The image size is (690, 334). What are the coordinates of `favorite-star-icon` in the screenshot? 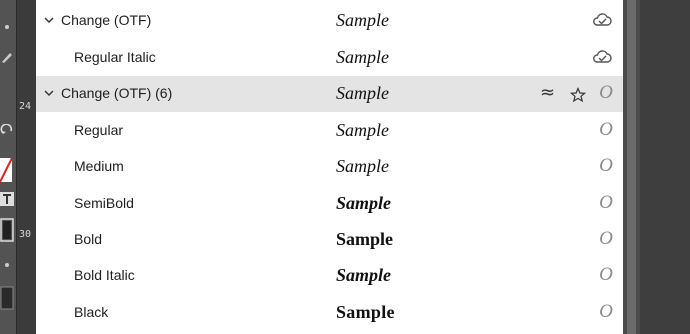 It's located at (578, 95).